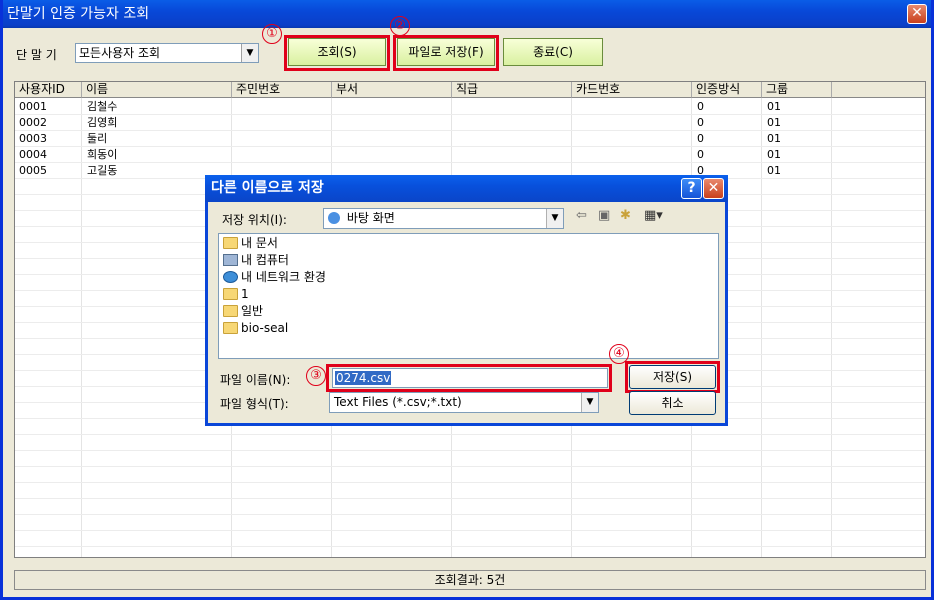  I want to click on column-header: 이름, so click(157, 90).